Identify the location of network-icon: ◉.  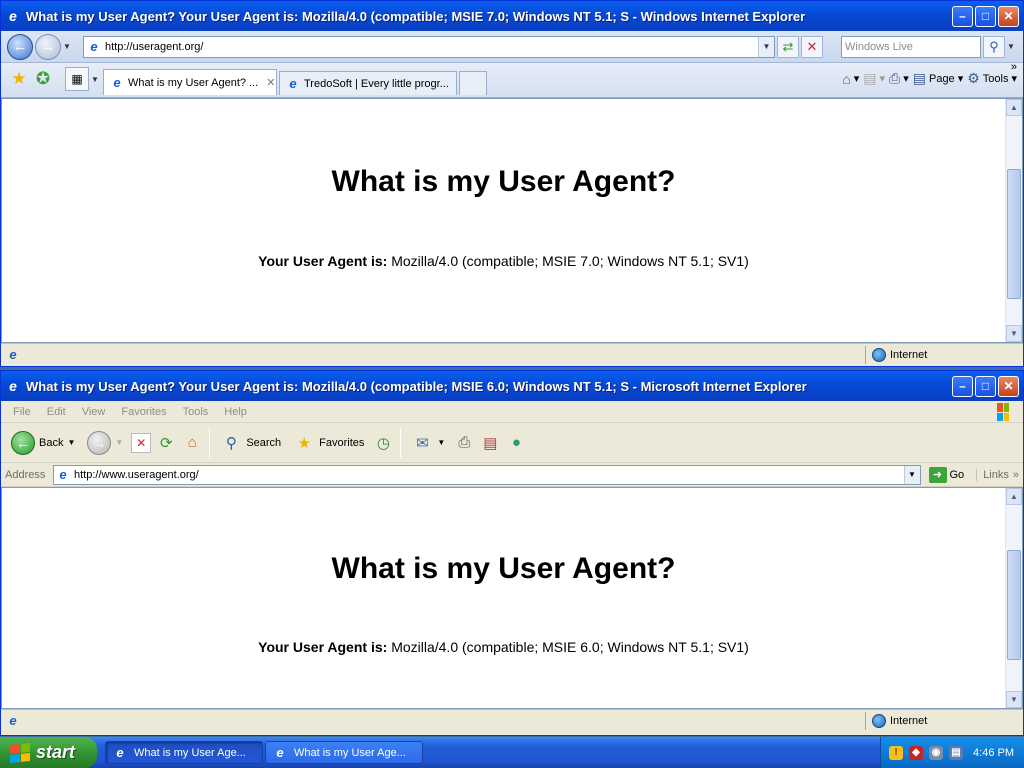
(936, 752).